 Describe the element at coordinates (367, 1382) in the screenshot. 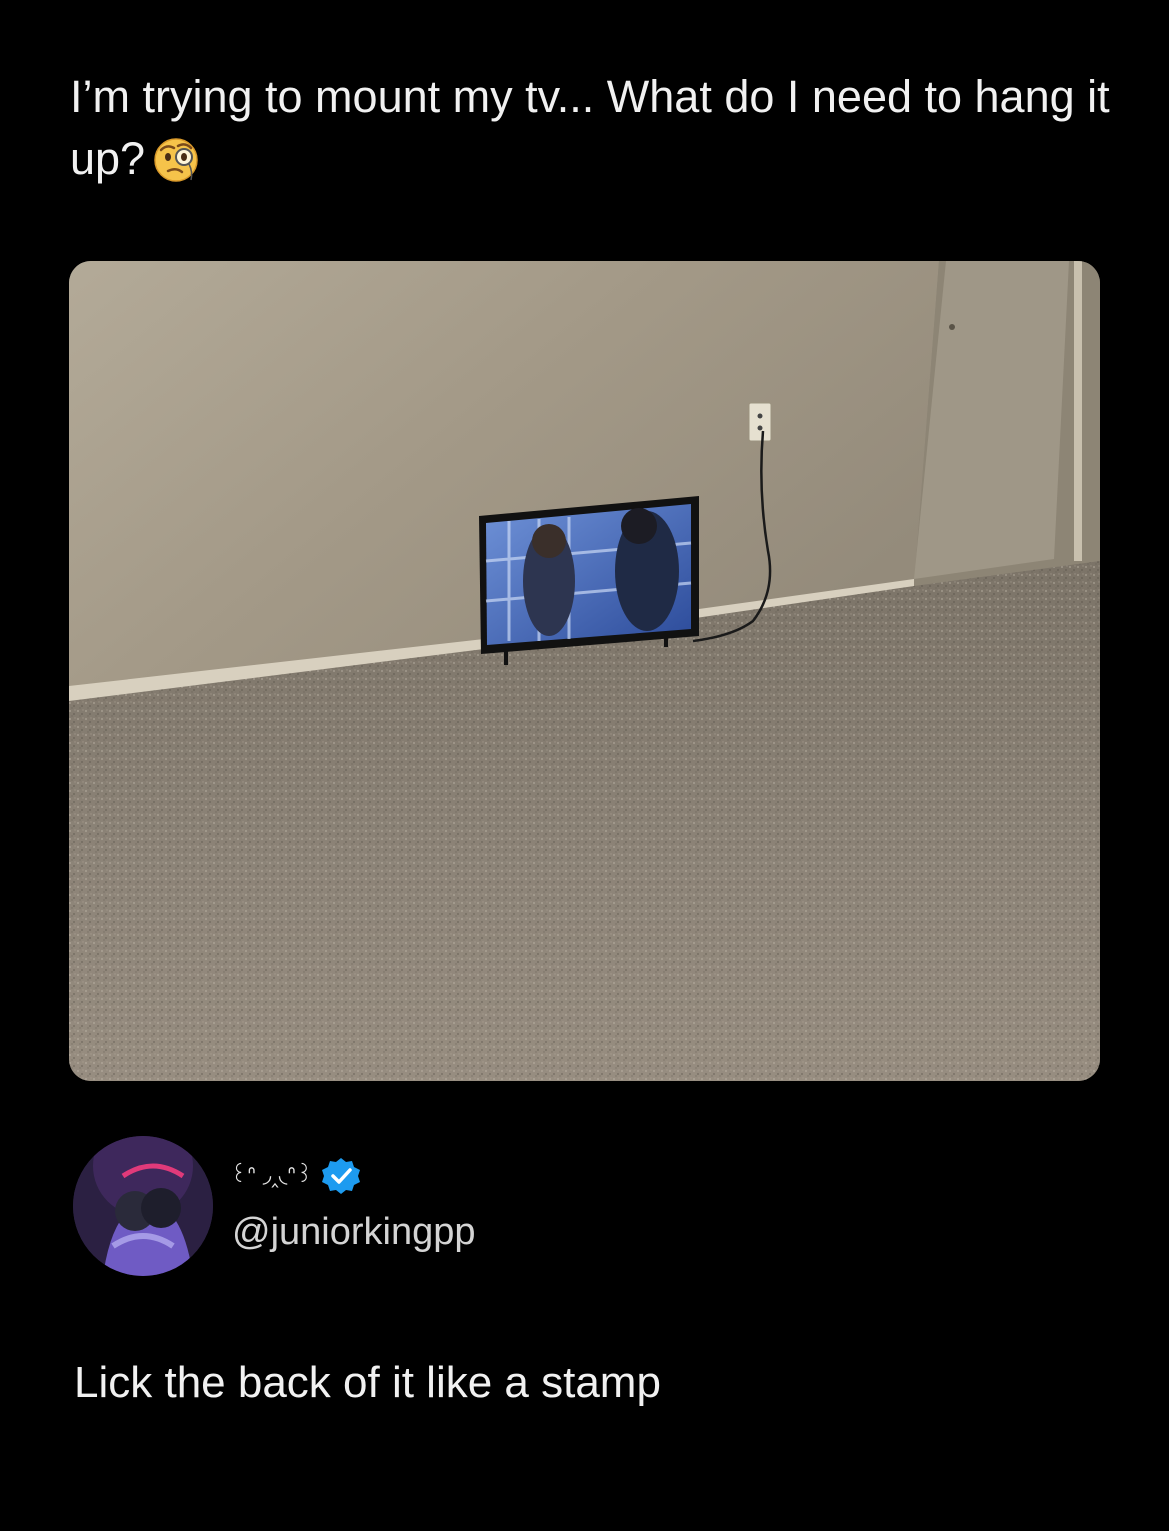

I see `reply-text: Lick the back of it like a stamp` at that location.